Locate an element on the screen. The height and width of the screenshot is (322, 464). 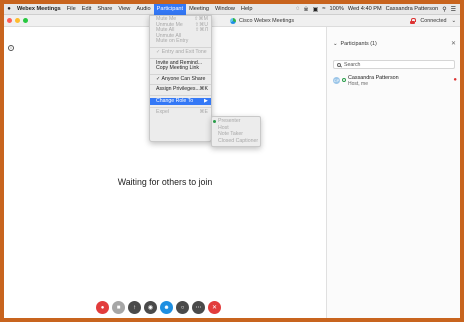
waiting-message: Waiting for others to join is located at coordinates (165, 182).